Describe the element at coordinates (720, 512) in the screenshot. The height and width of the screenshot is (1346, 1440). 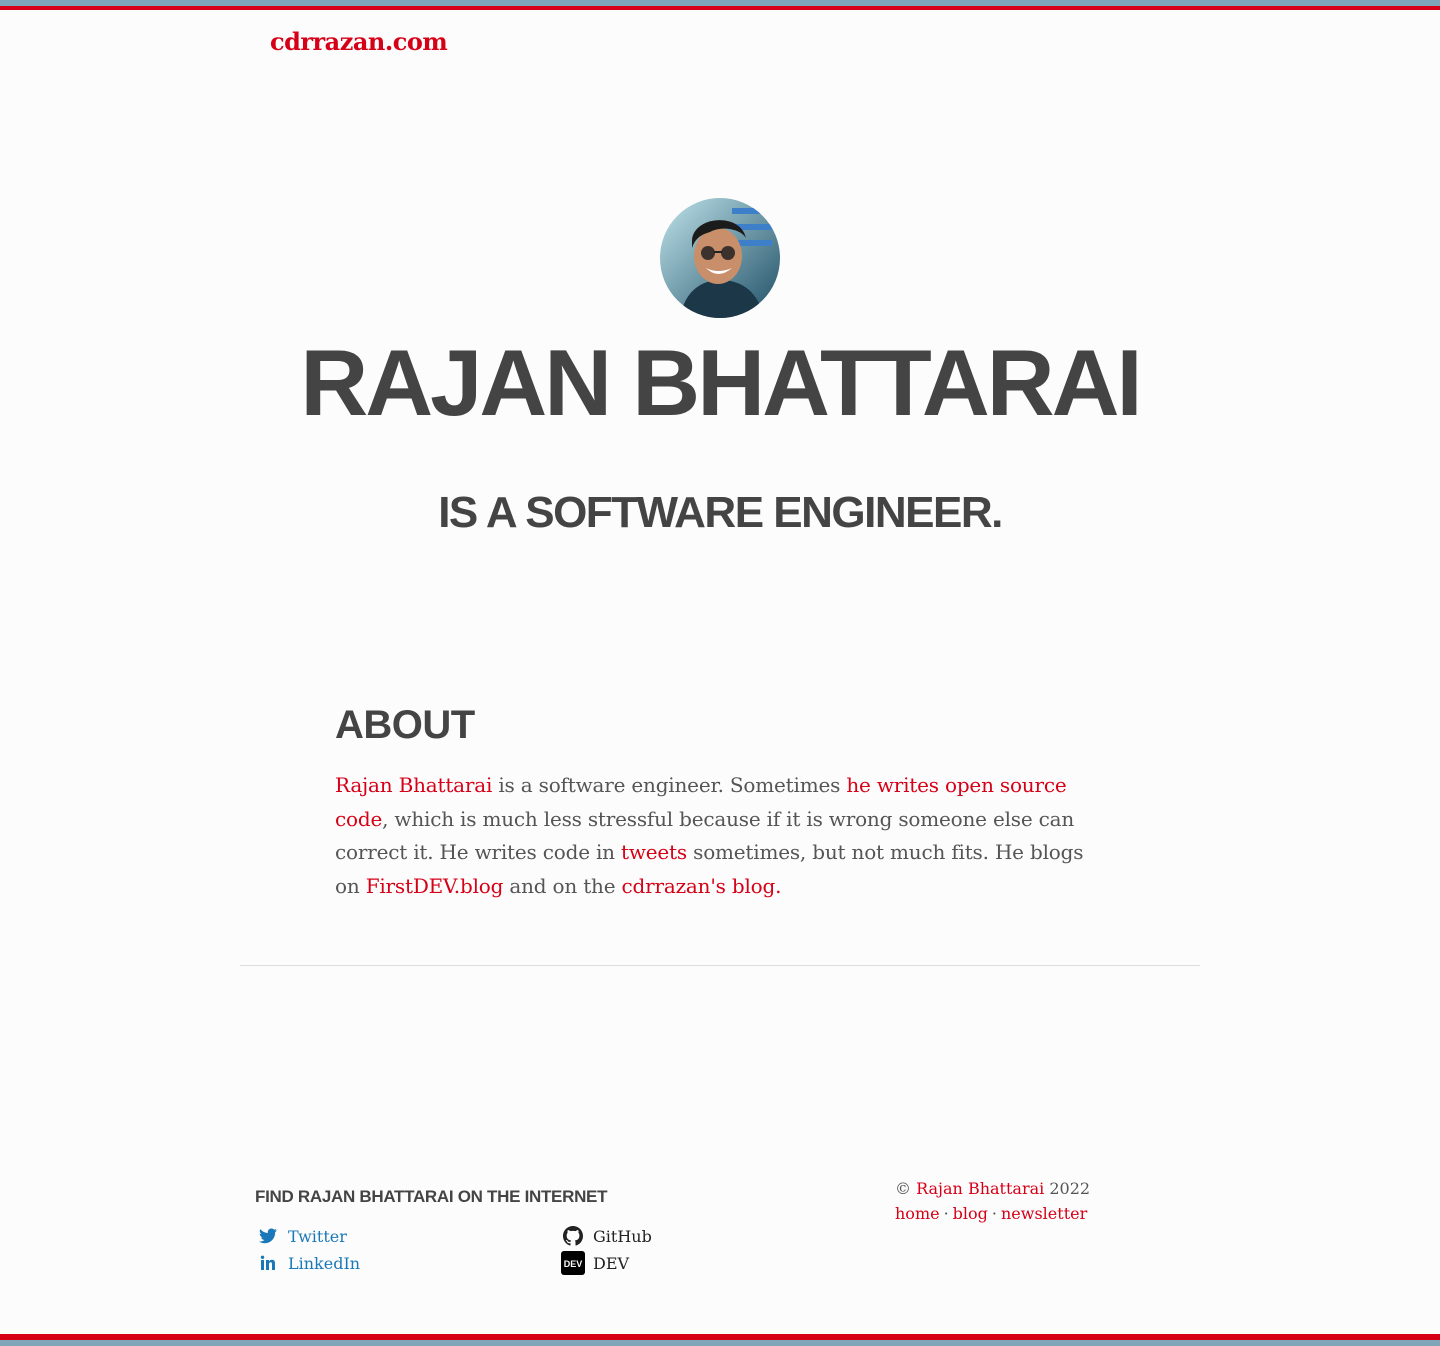
I see `hero-subtitle: IS A SOFTWARE ENGINEER.` at that location.